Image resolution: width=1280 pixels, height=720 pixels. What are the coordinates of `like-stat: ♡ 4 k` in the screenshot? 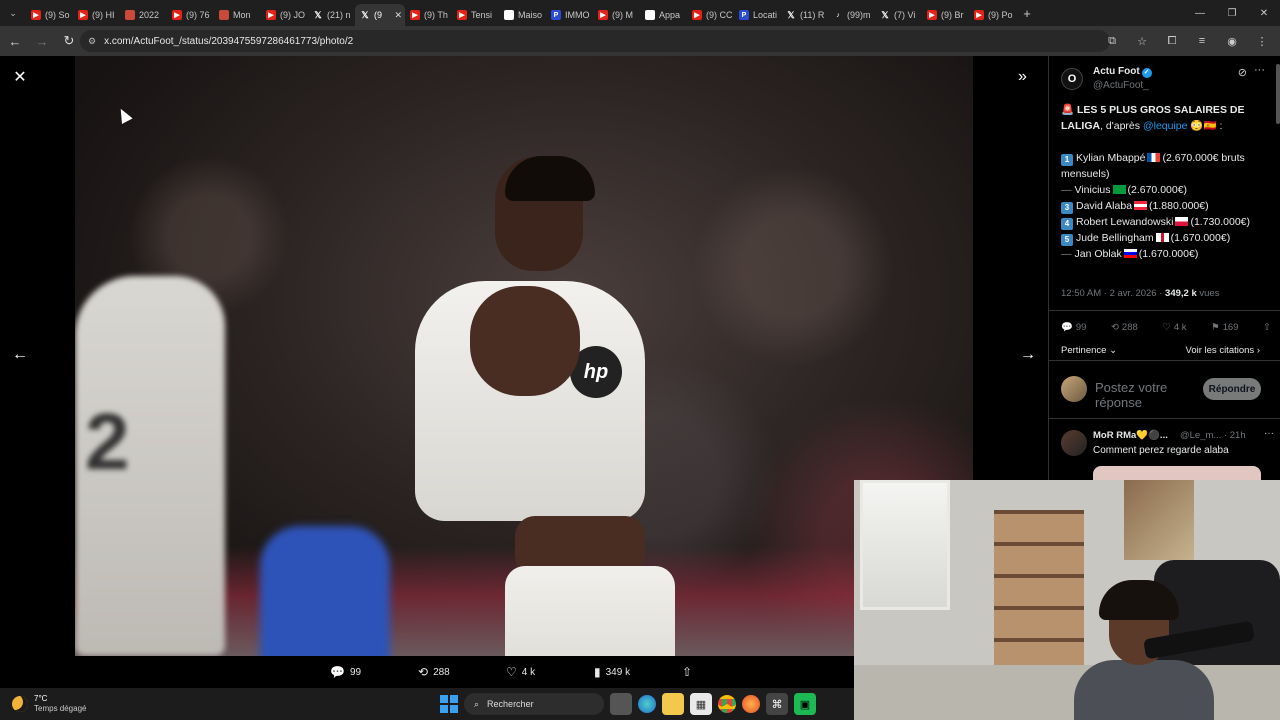 It's located at (1174, 327).